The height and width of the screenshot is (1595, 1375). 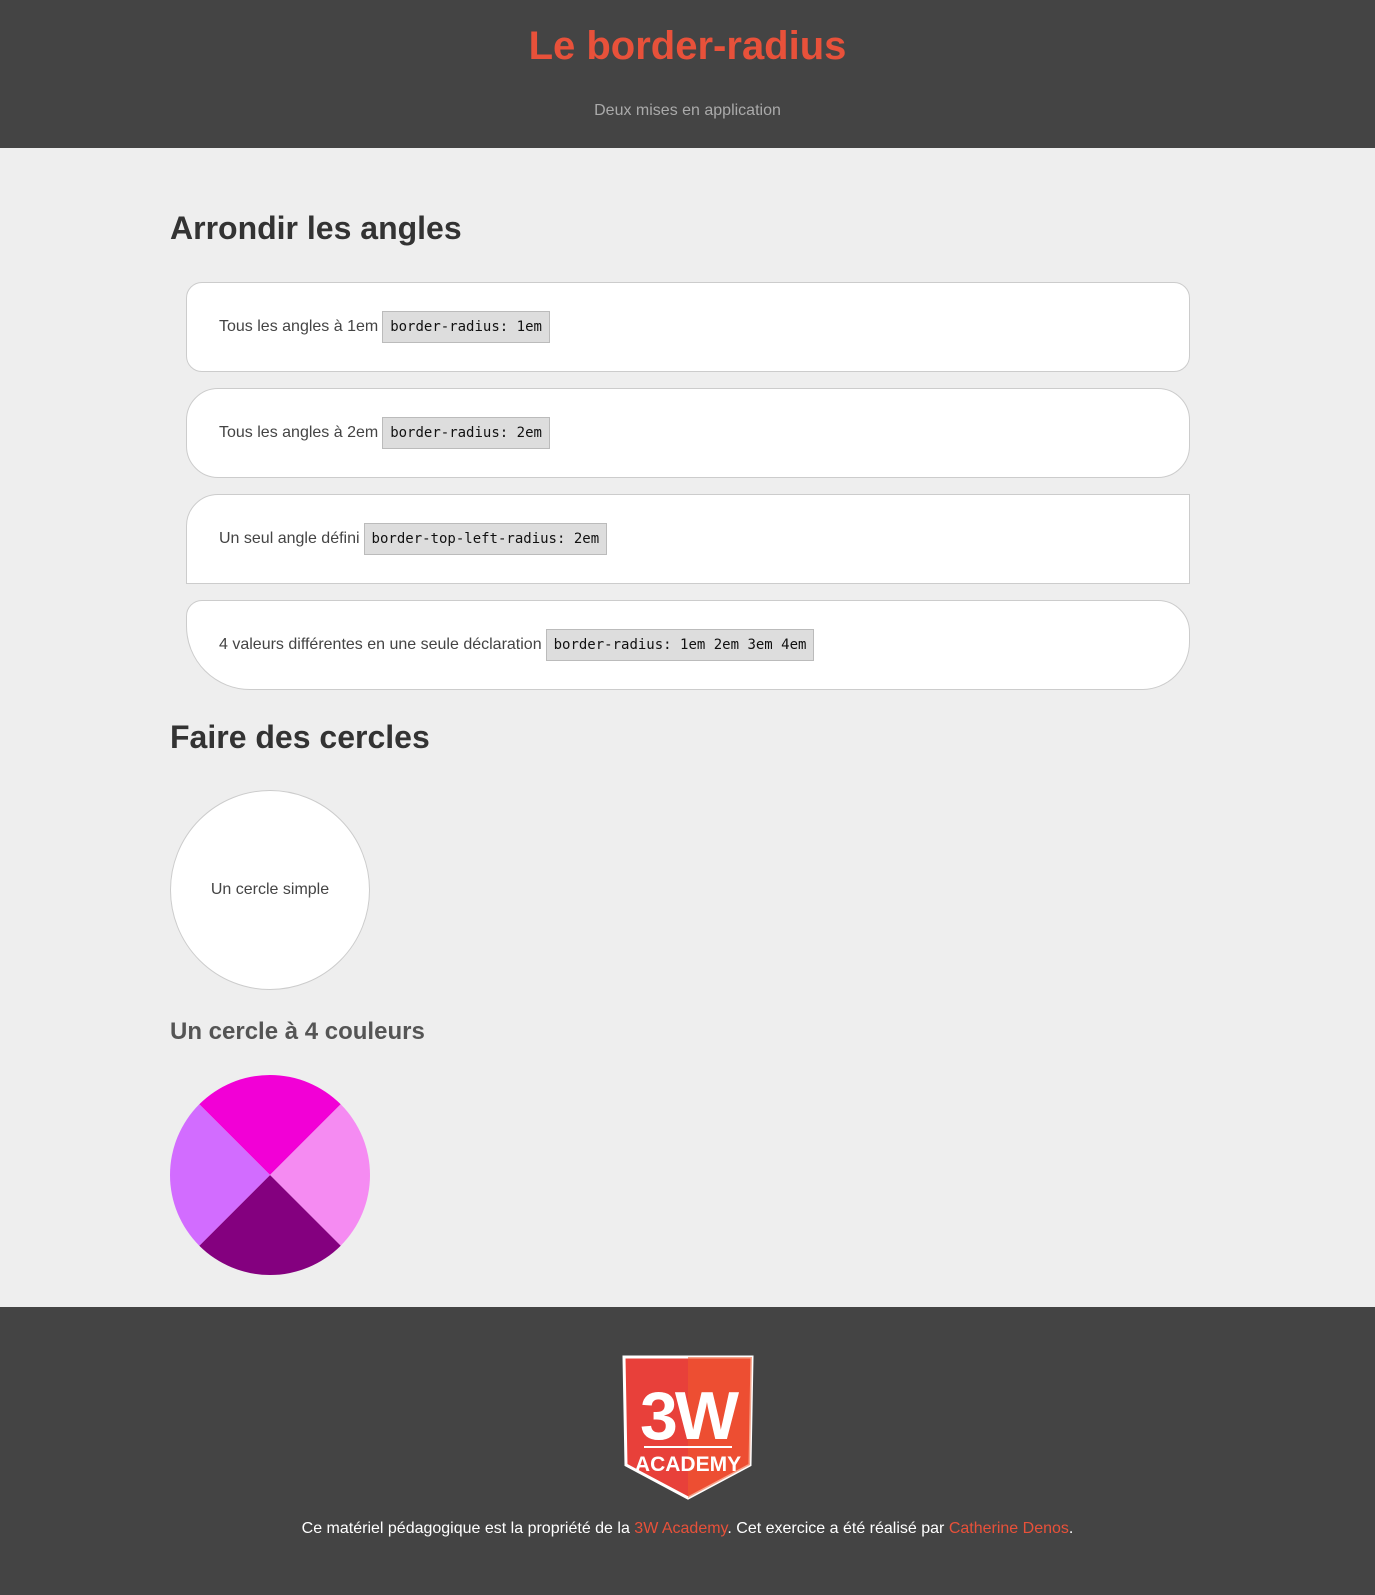 I want to click on example-label: Tous les angles à 2em, so click(x=299, y=432).